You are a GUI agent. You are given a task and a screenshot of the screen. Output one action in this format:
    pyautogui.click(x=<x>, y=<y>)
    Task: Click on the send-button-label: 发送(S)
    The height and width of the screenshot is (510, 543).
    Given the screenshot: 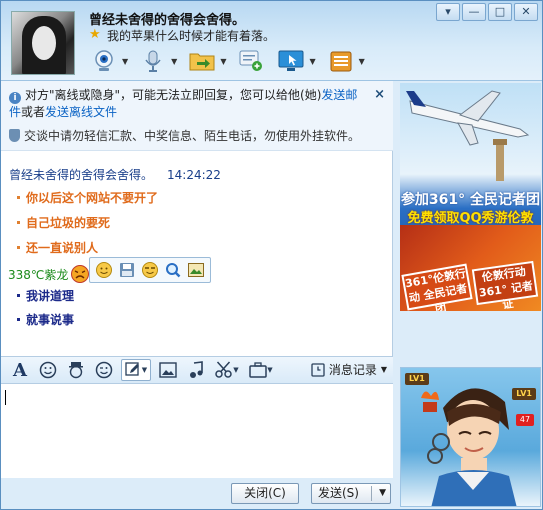 What is the action you would take?
    pyautogui.click(x=338, y=493)
    